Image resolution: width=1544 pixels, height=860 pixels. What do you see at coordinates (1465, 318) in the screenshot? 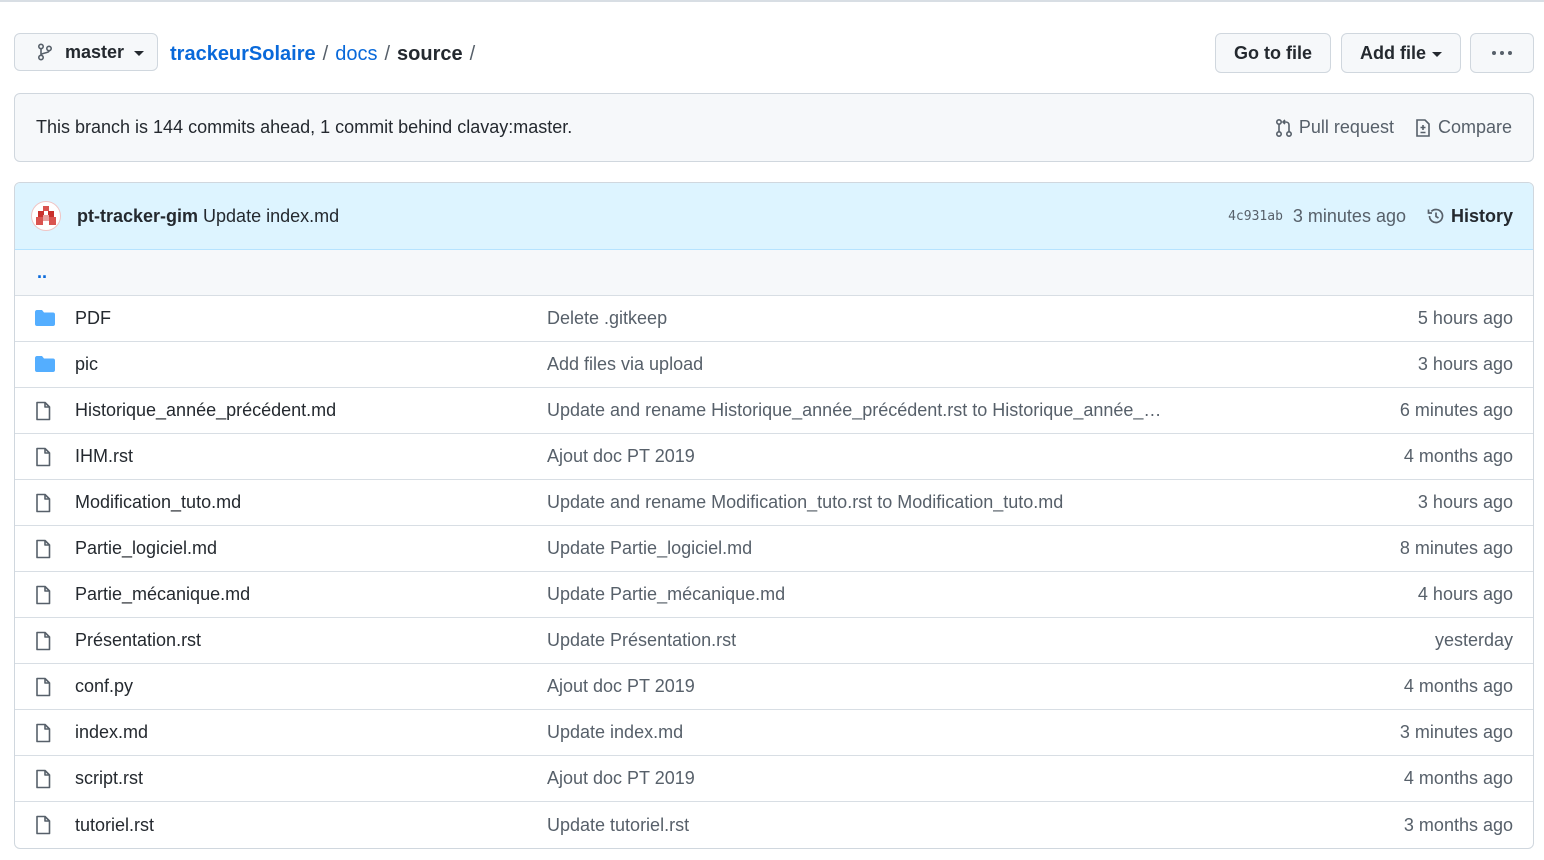
I see `file-commit-age: 5 hours ago` at bounding box center [1465, 318].